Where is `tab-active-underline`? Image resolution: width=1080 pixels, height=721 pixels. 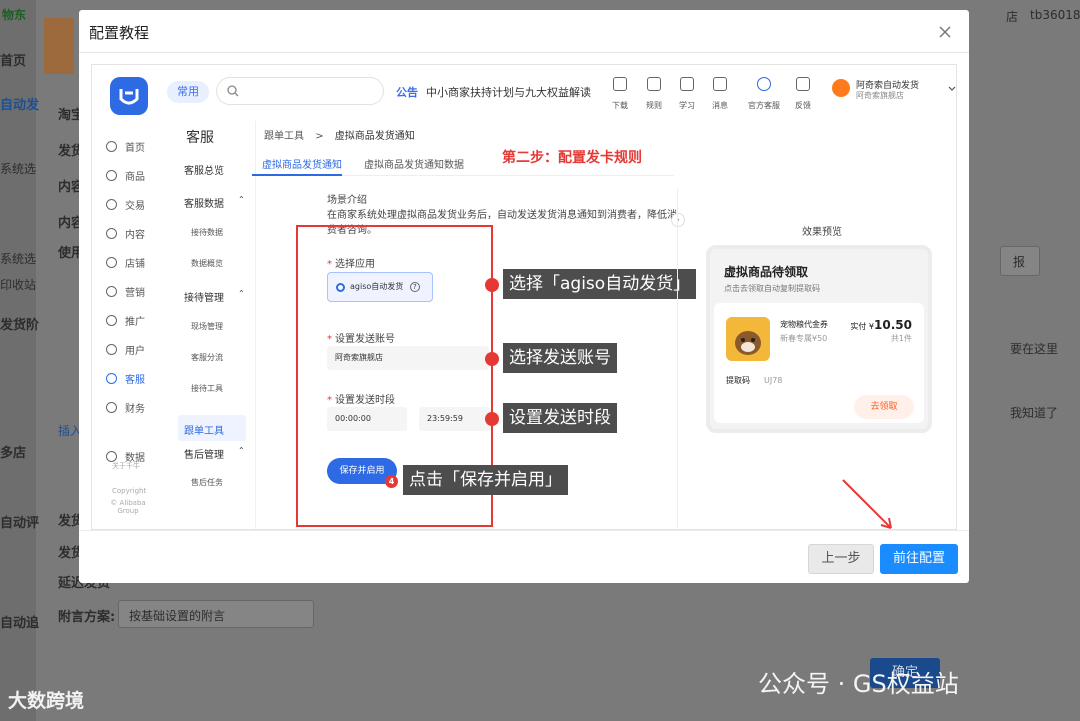
tab-active-underline is located at coordinates (297, 175).